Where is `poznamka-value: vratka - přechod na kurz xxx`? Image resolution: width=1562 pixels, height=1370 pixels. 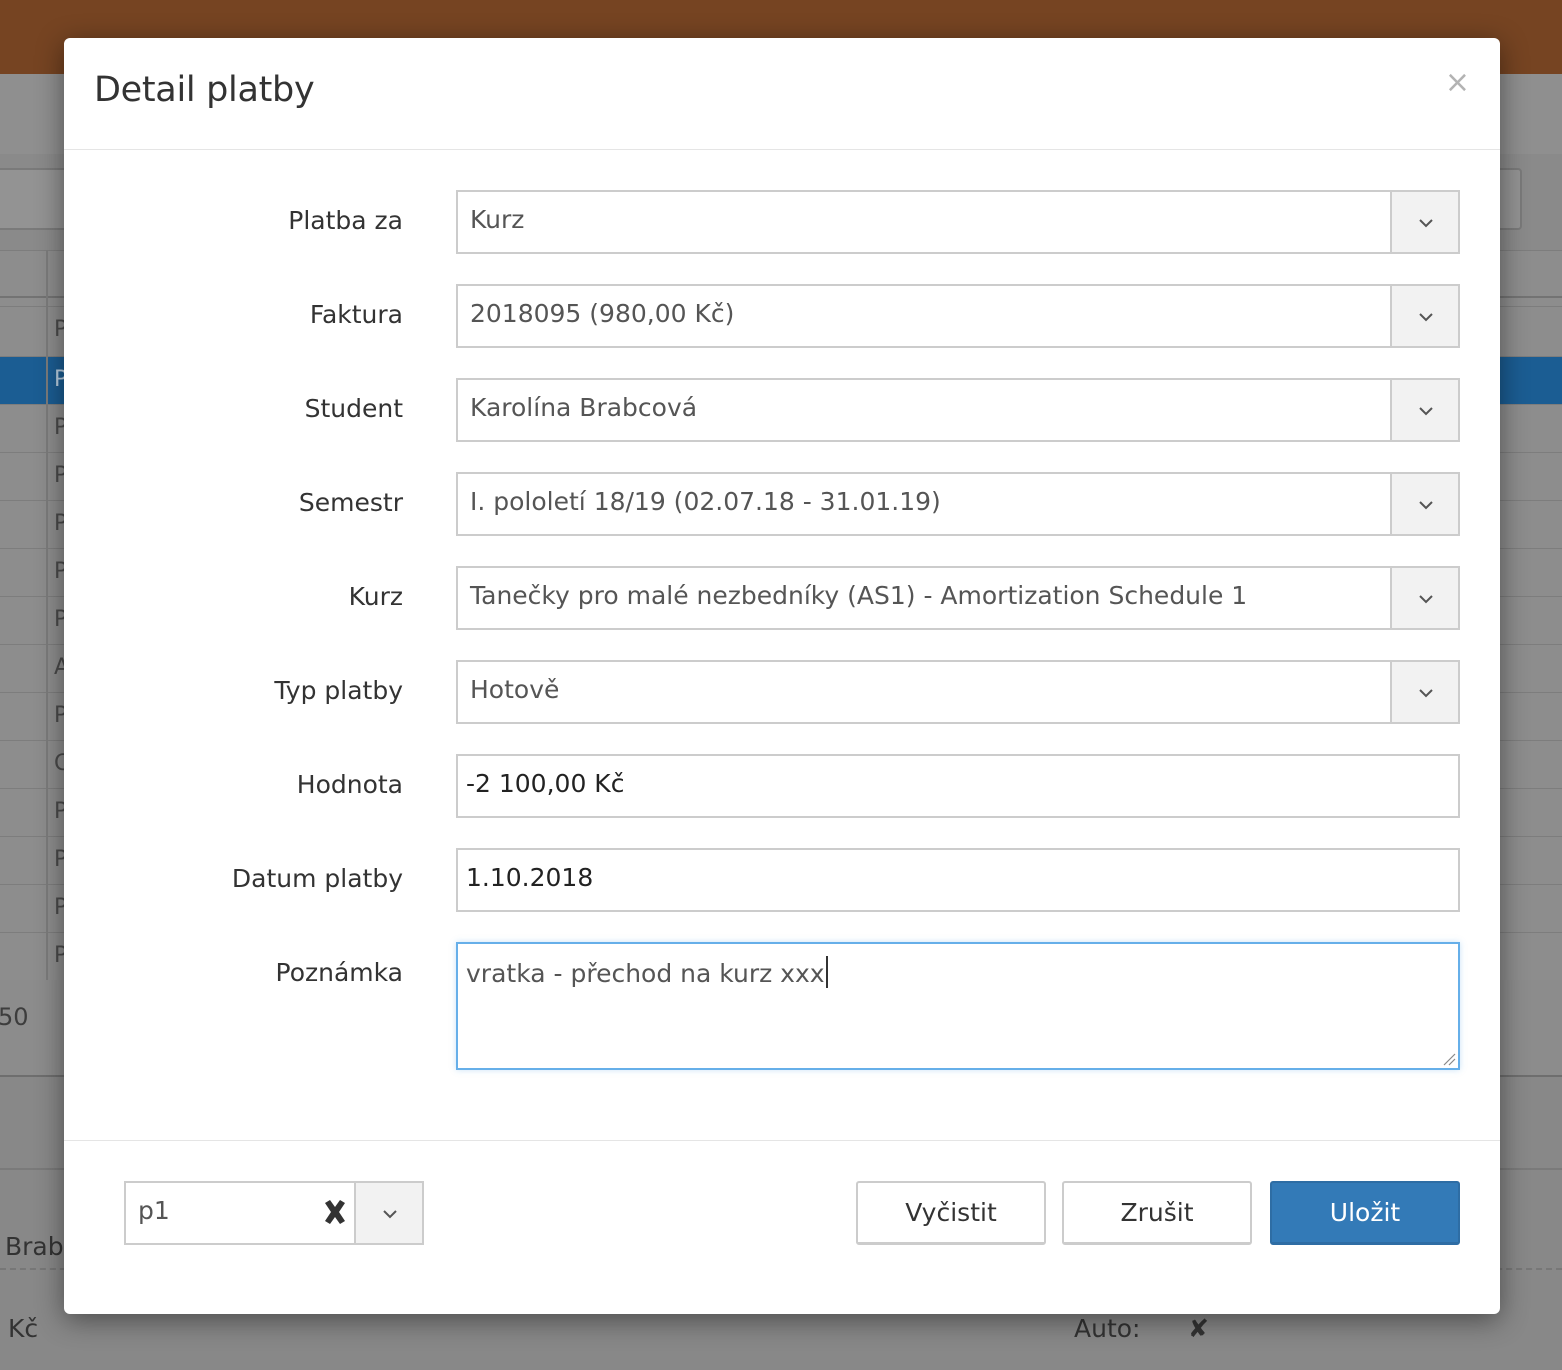 poznamka-value: vratka - přechod na kurz xxx is located at coordinates (645, 973).